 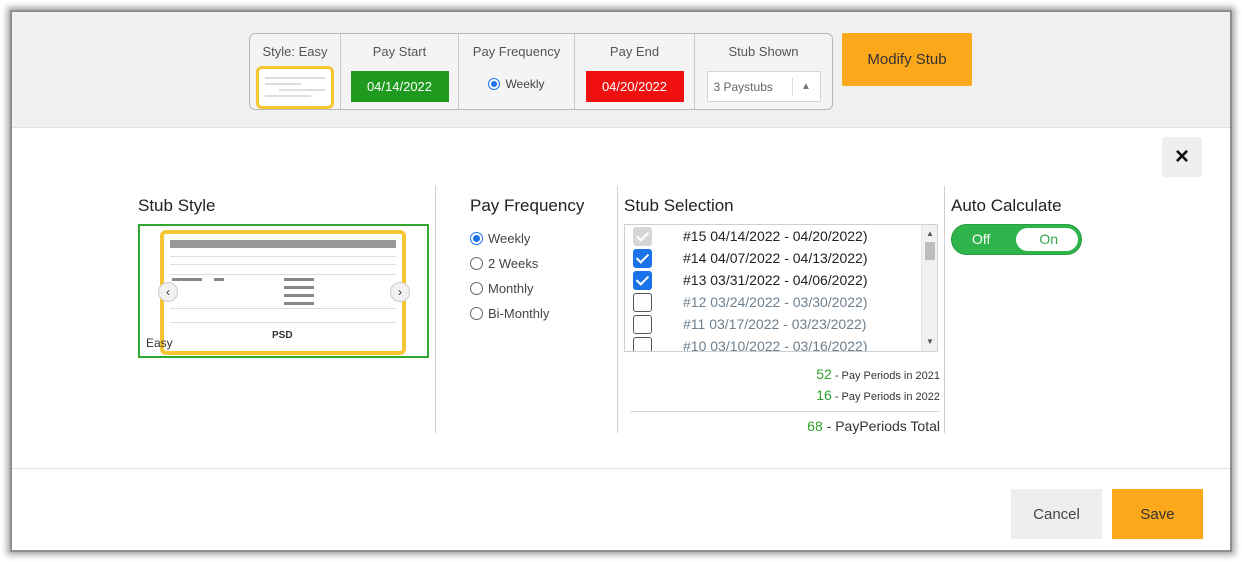 What do you see at coordinates (824, 395) in the screenshot?
I see `periods-2022-count: 16` at bounding box center [824, 395].